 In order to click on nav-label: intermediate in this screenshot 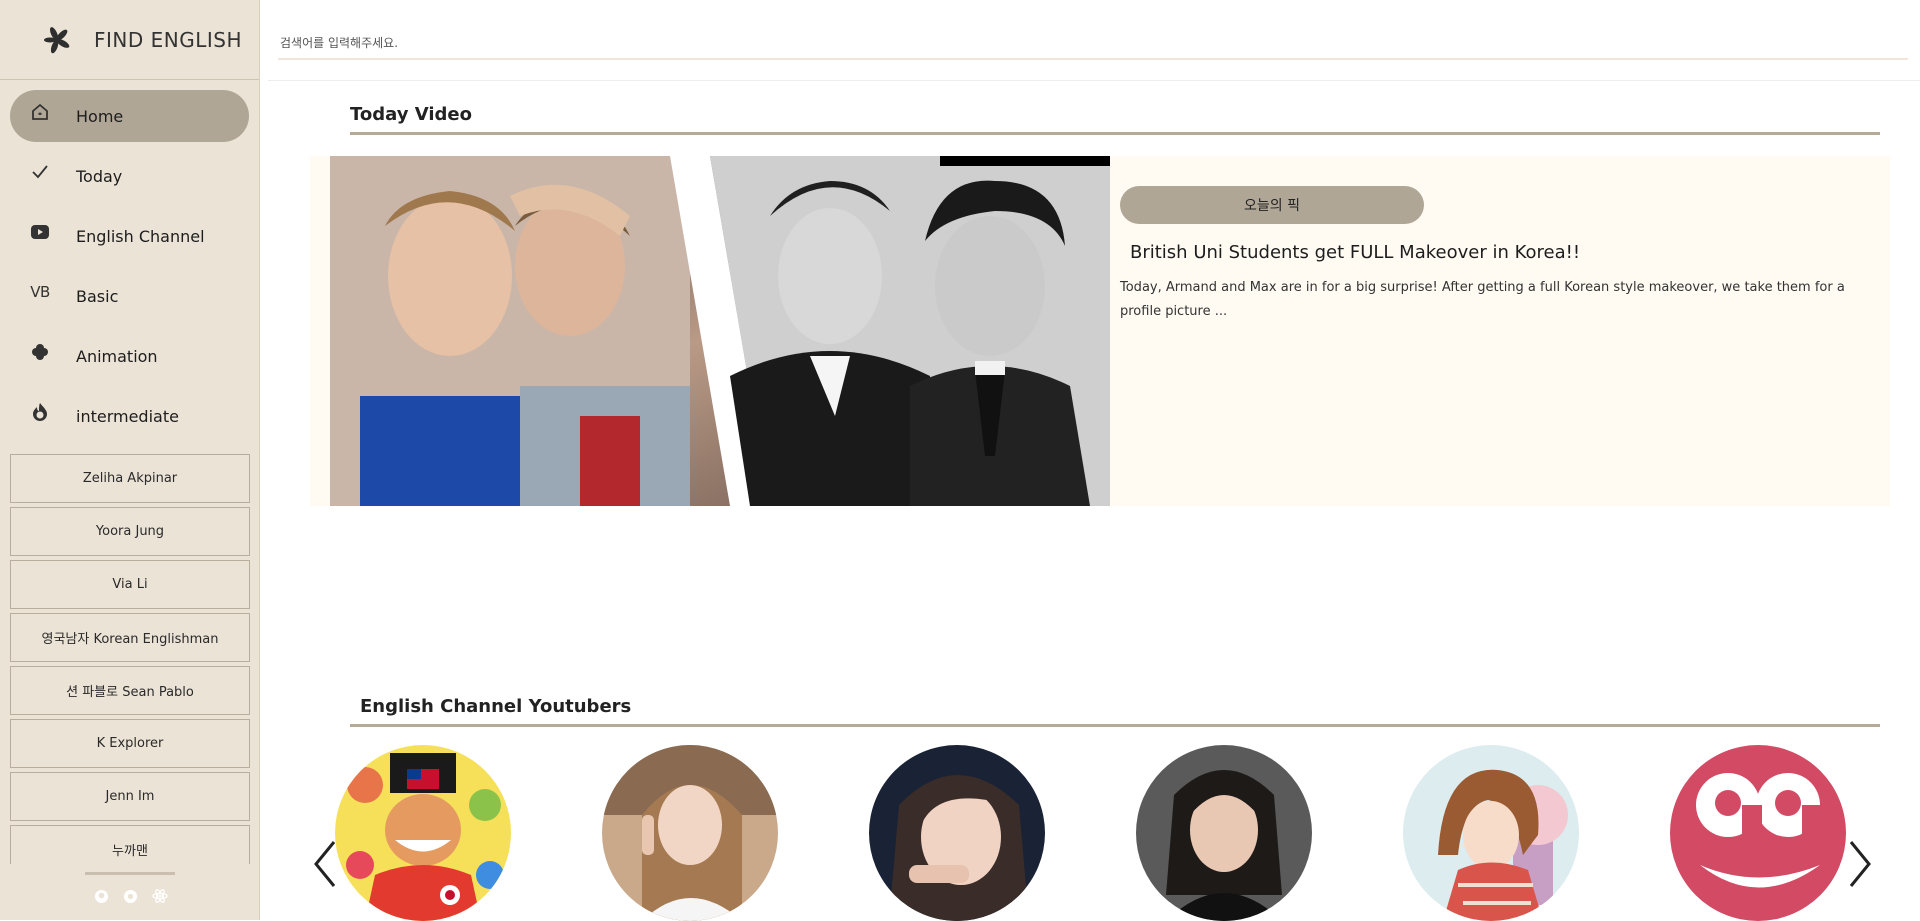, I will do `click(127, 416)`.